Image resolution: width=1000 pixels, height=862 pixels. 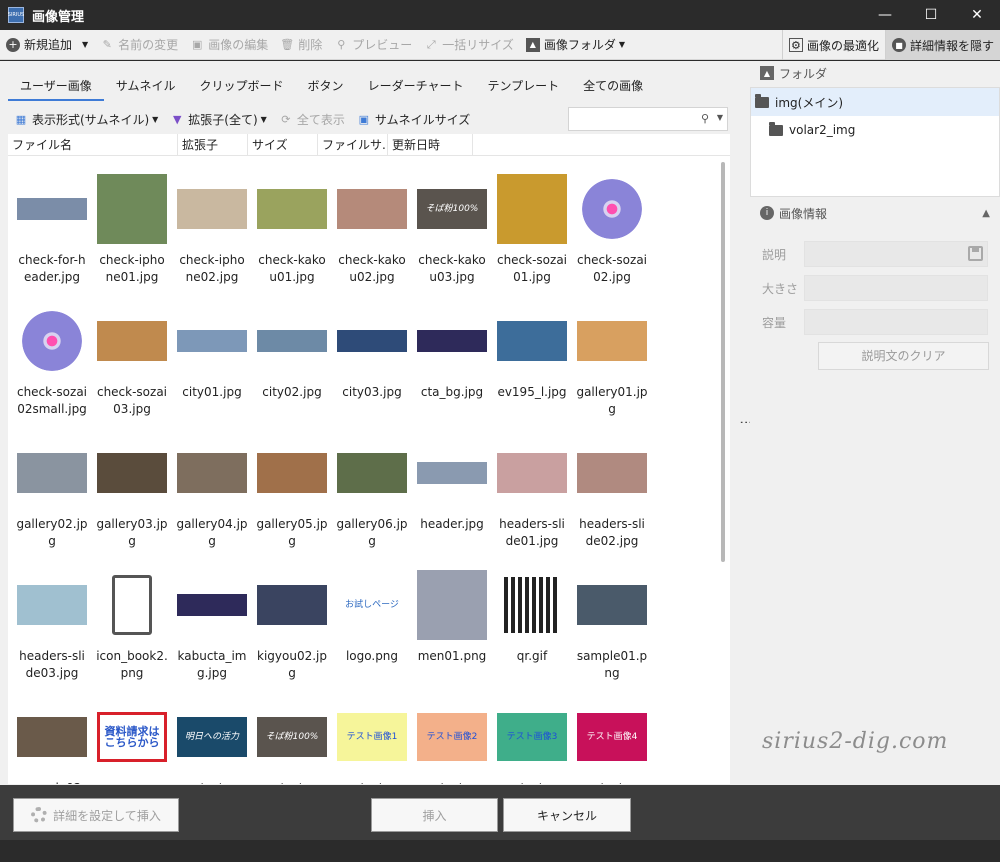 I want to click on thumbnail-item: kigyou02.jpg, so click(x=292, y=626).